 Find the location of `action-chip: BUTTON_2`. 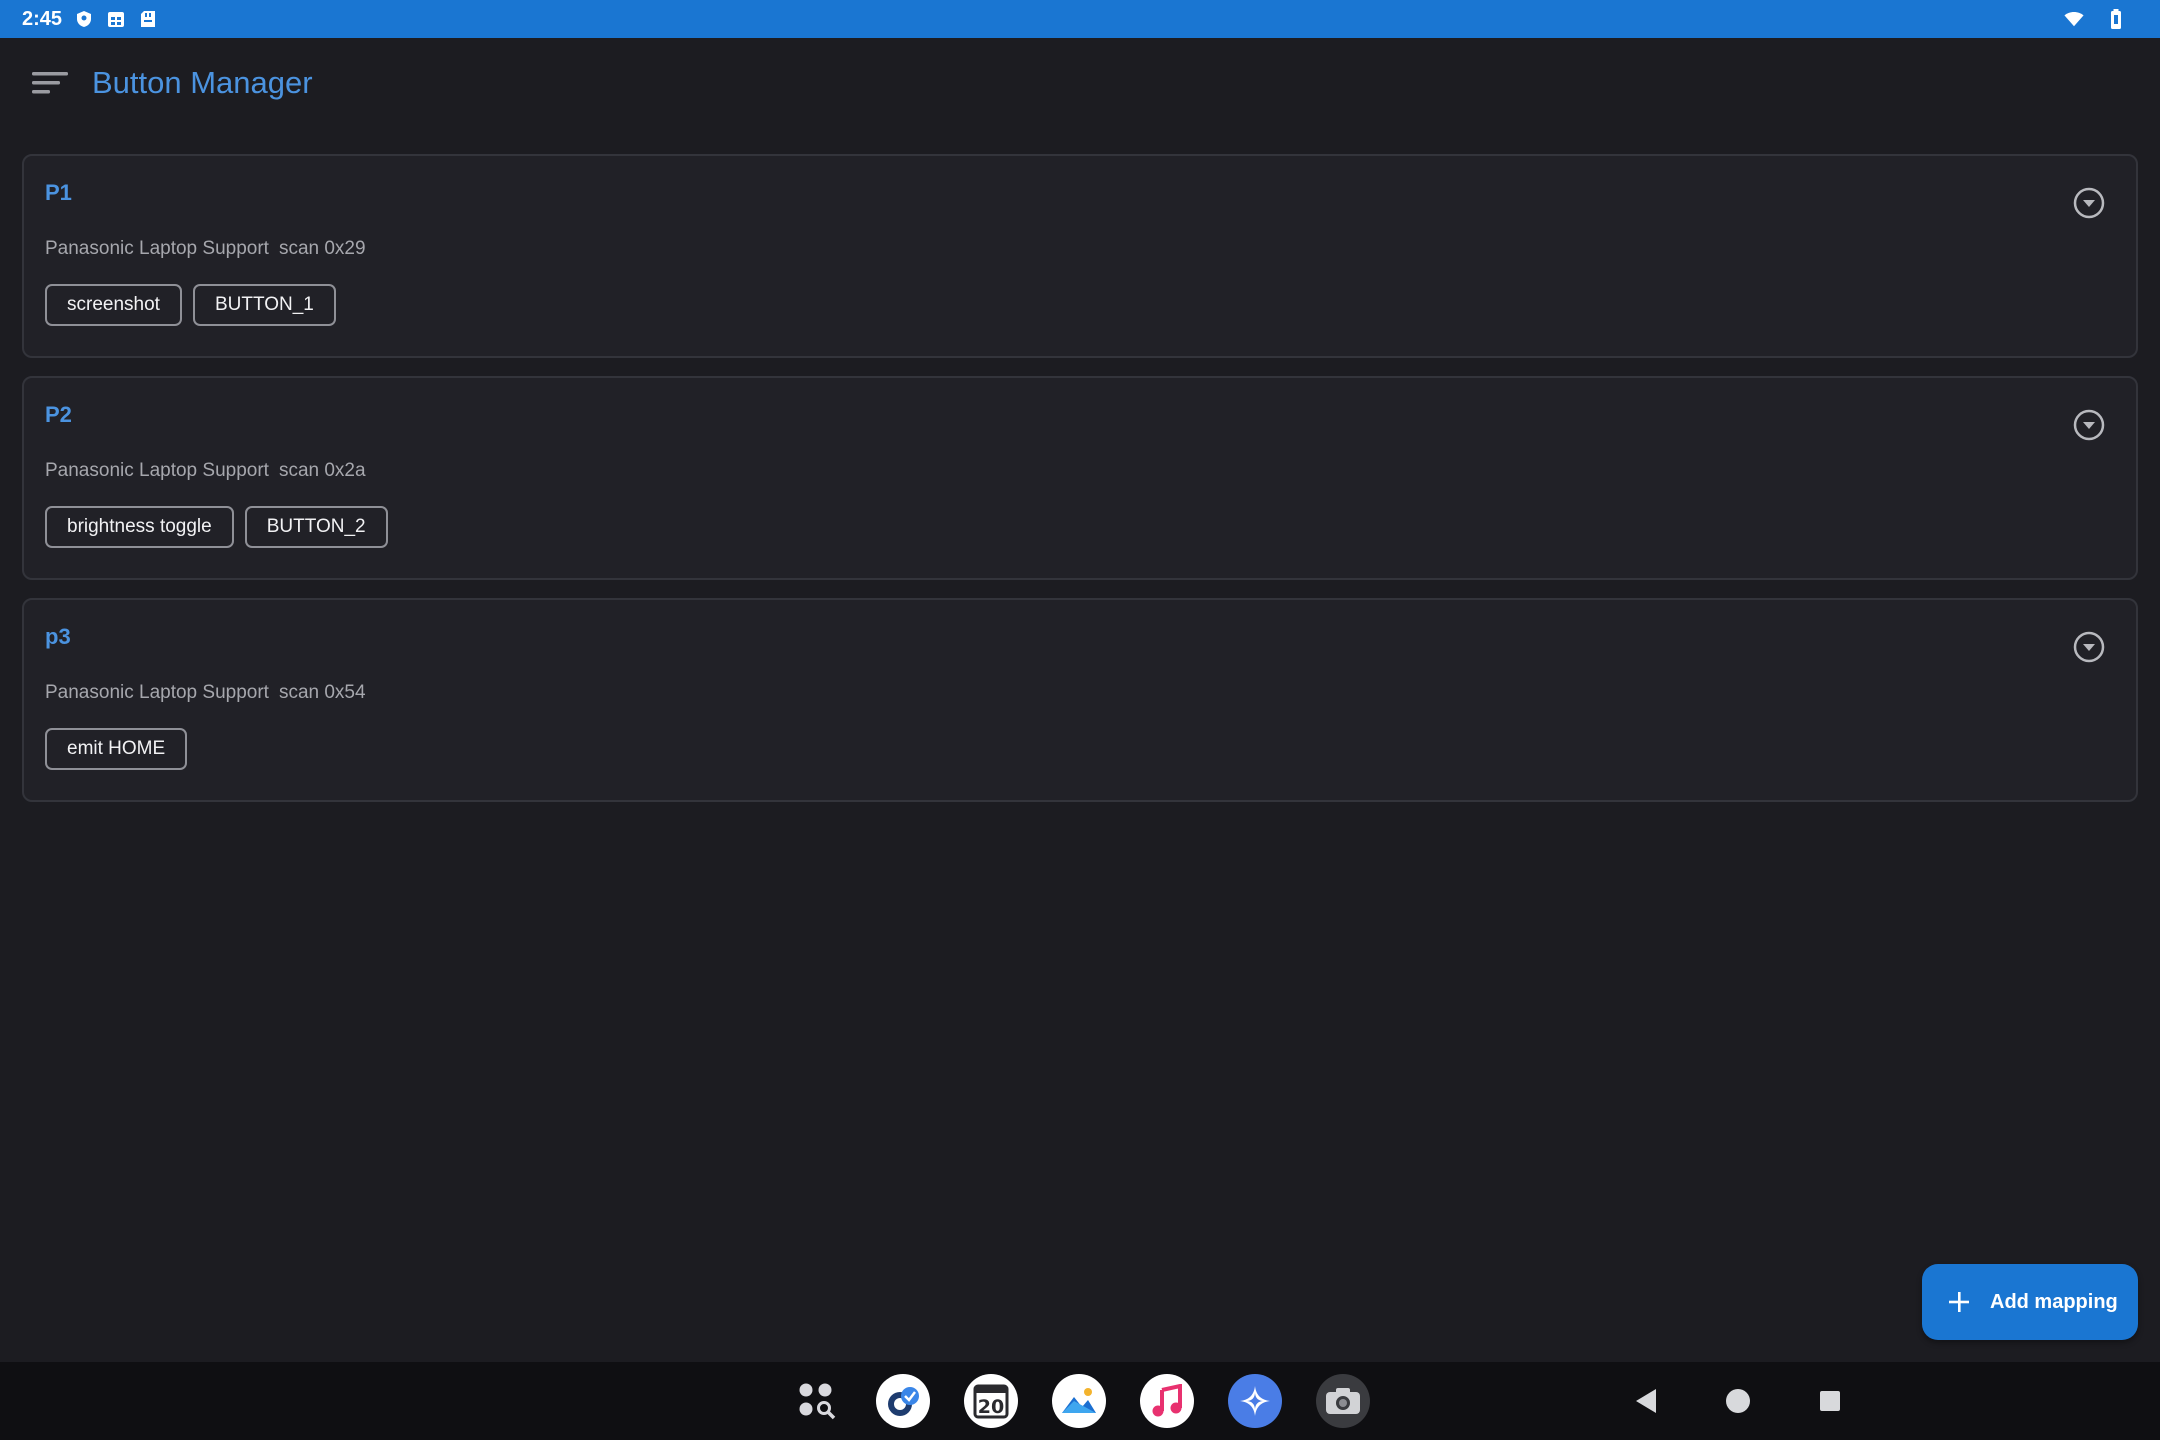

action-chip: BUTTON_2 is located at coordinates (316, 527).